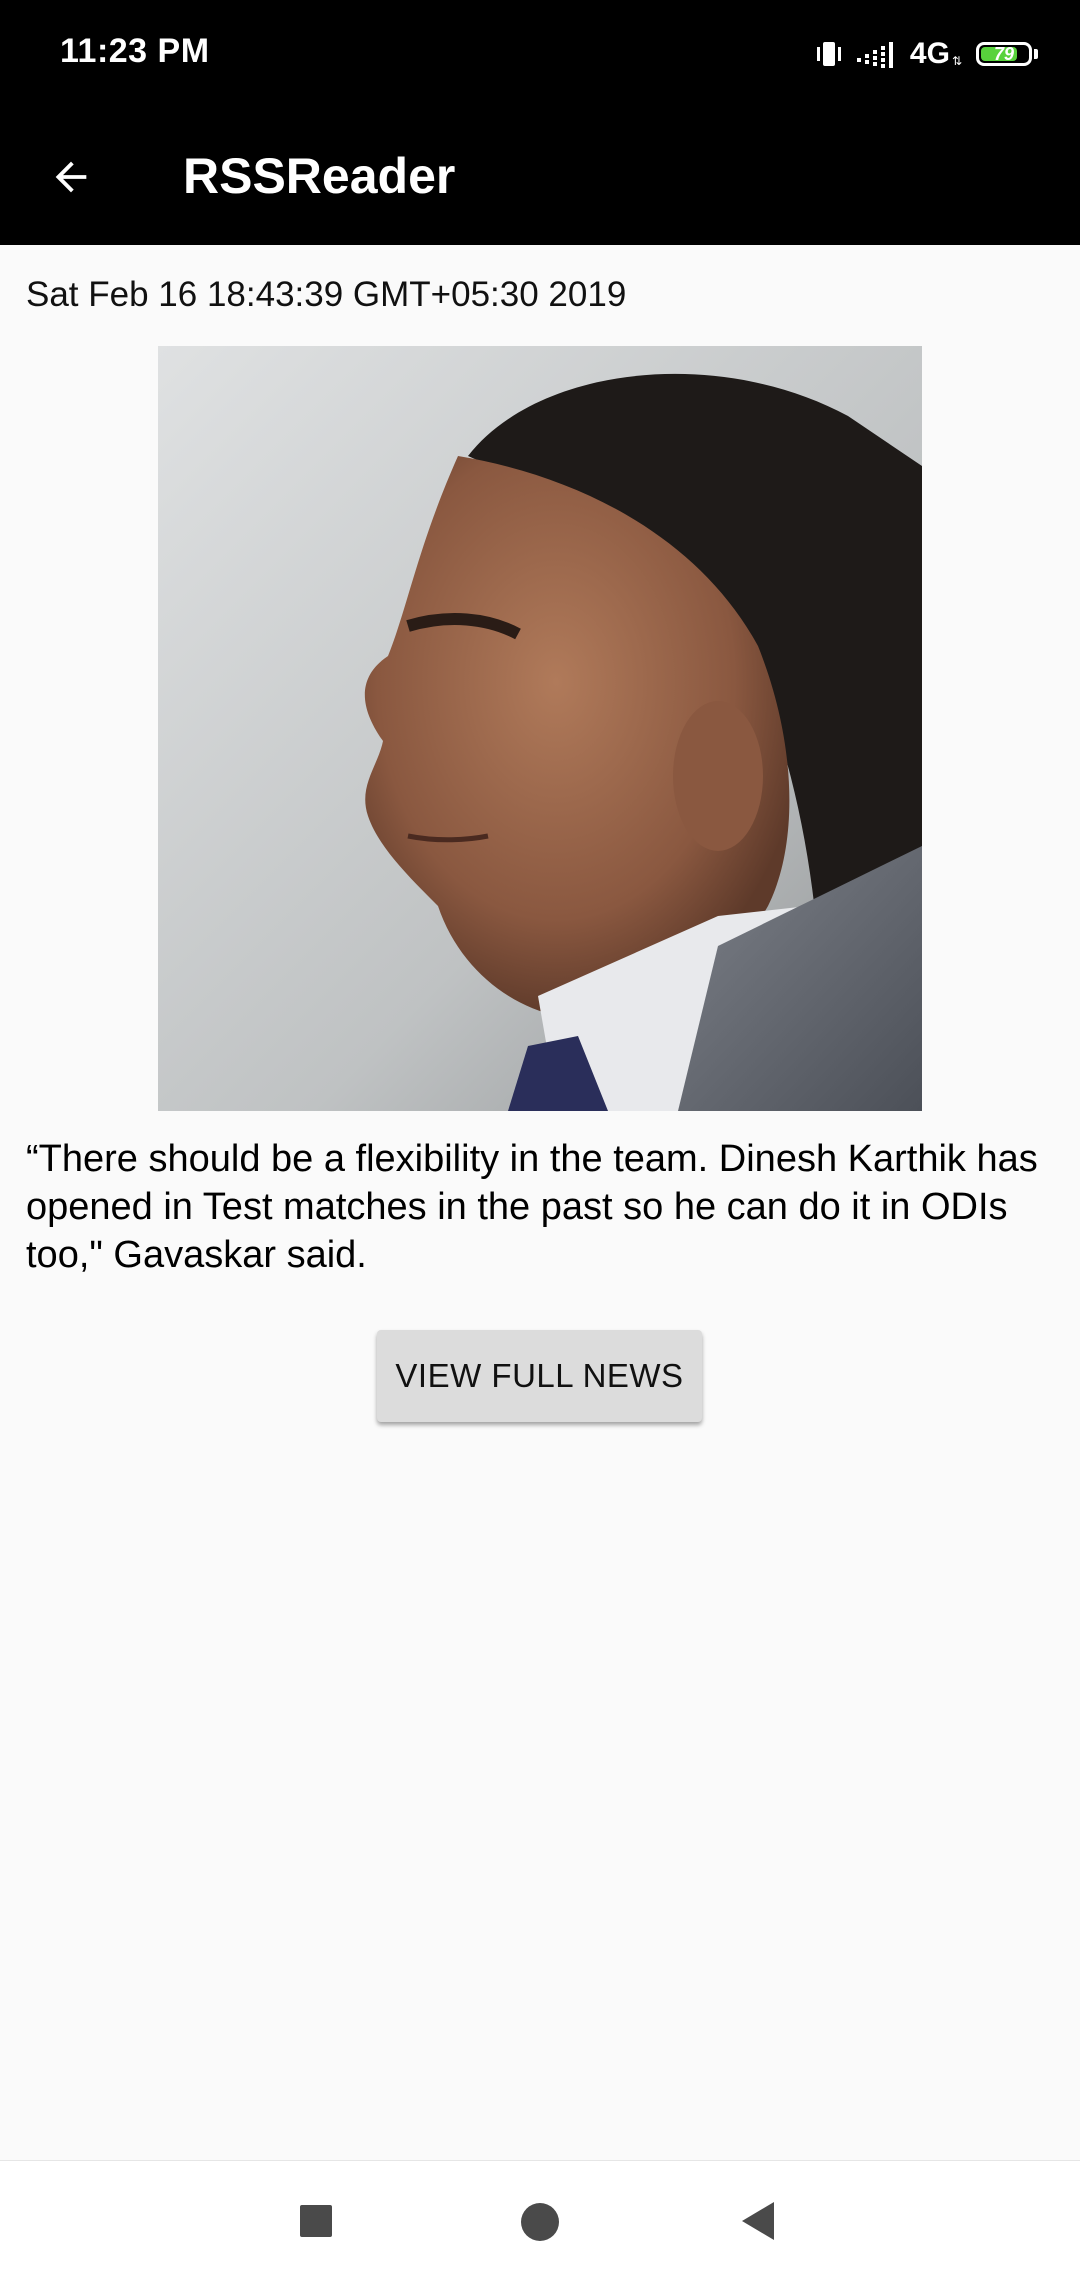  I want to click on system-nav-bar, so click(540, 2220).